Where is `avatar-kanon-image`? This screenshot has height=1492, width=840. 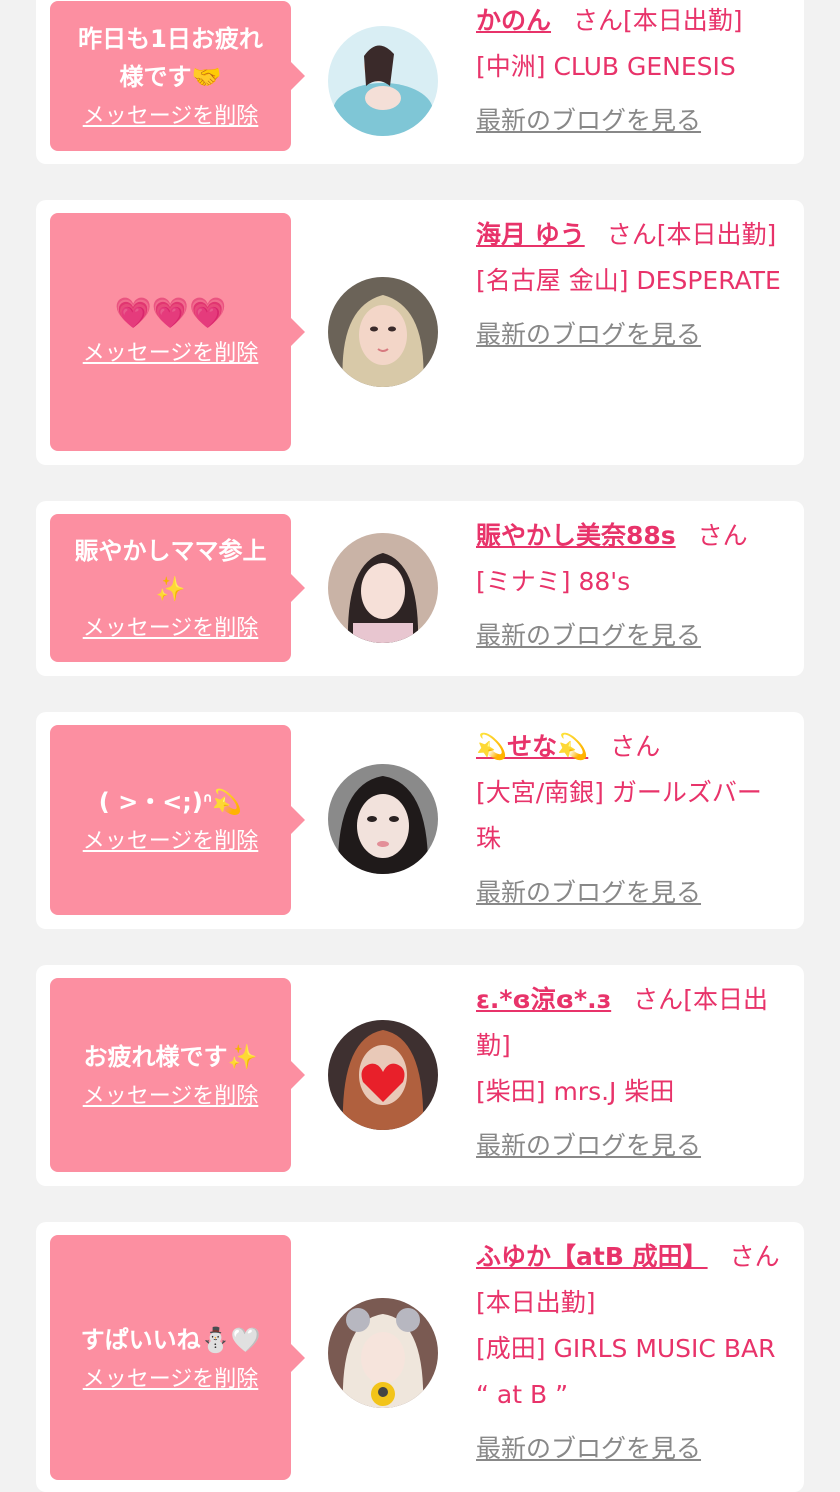
avatar-kanon-image is located at coordinates (383, 81).